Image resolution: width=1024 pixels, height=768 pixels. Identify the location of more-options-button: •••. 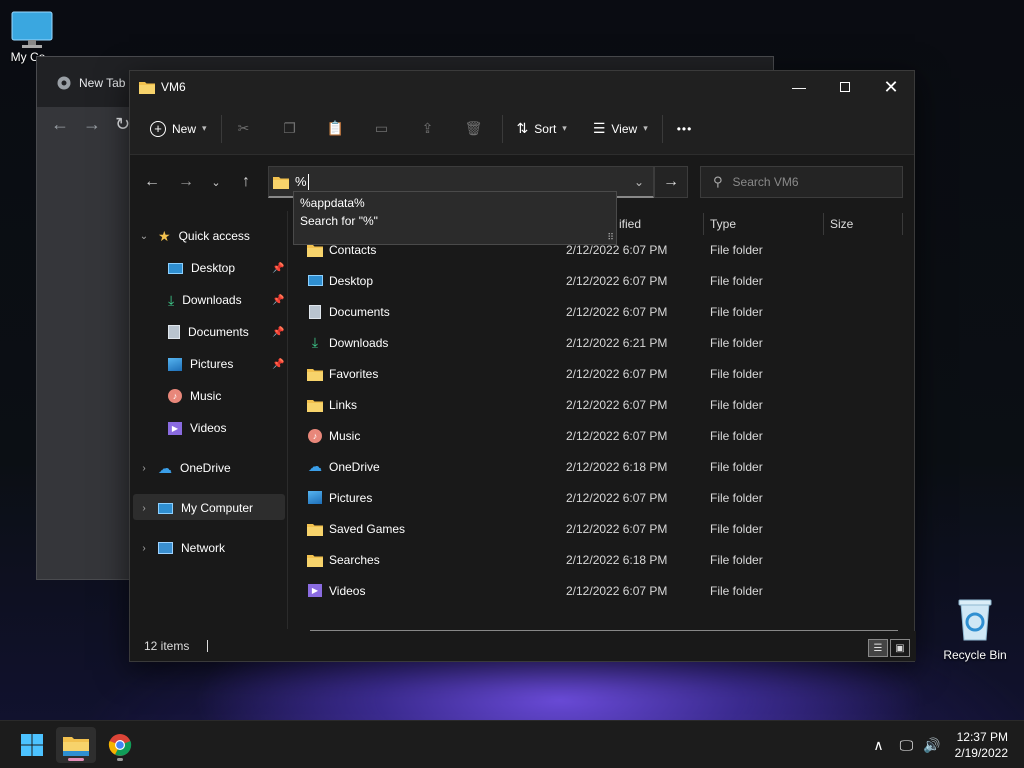
(685, 129).